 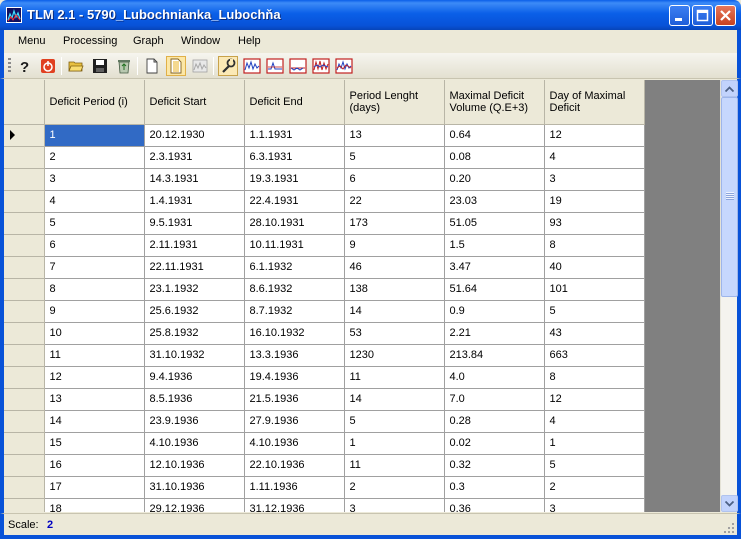 I want to click on column-header-period-length: Period Lenght (days), so click(x=394, y=102).